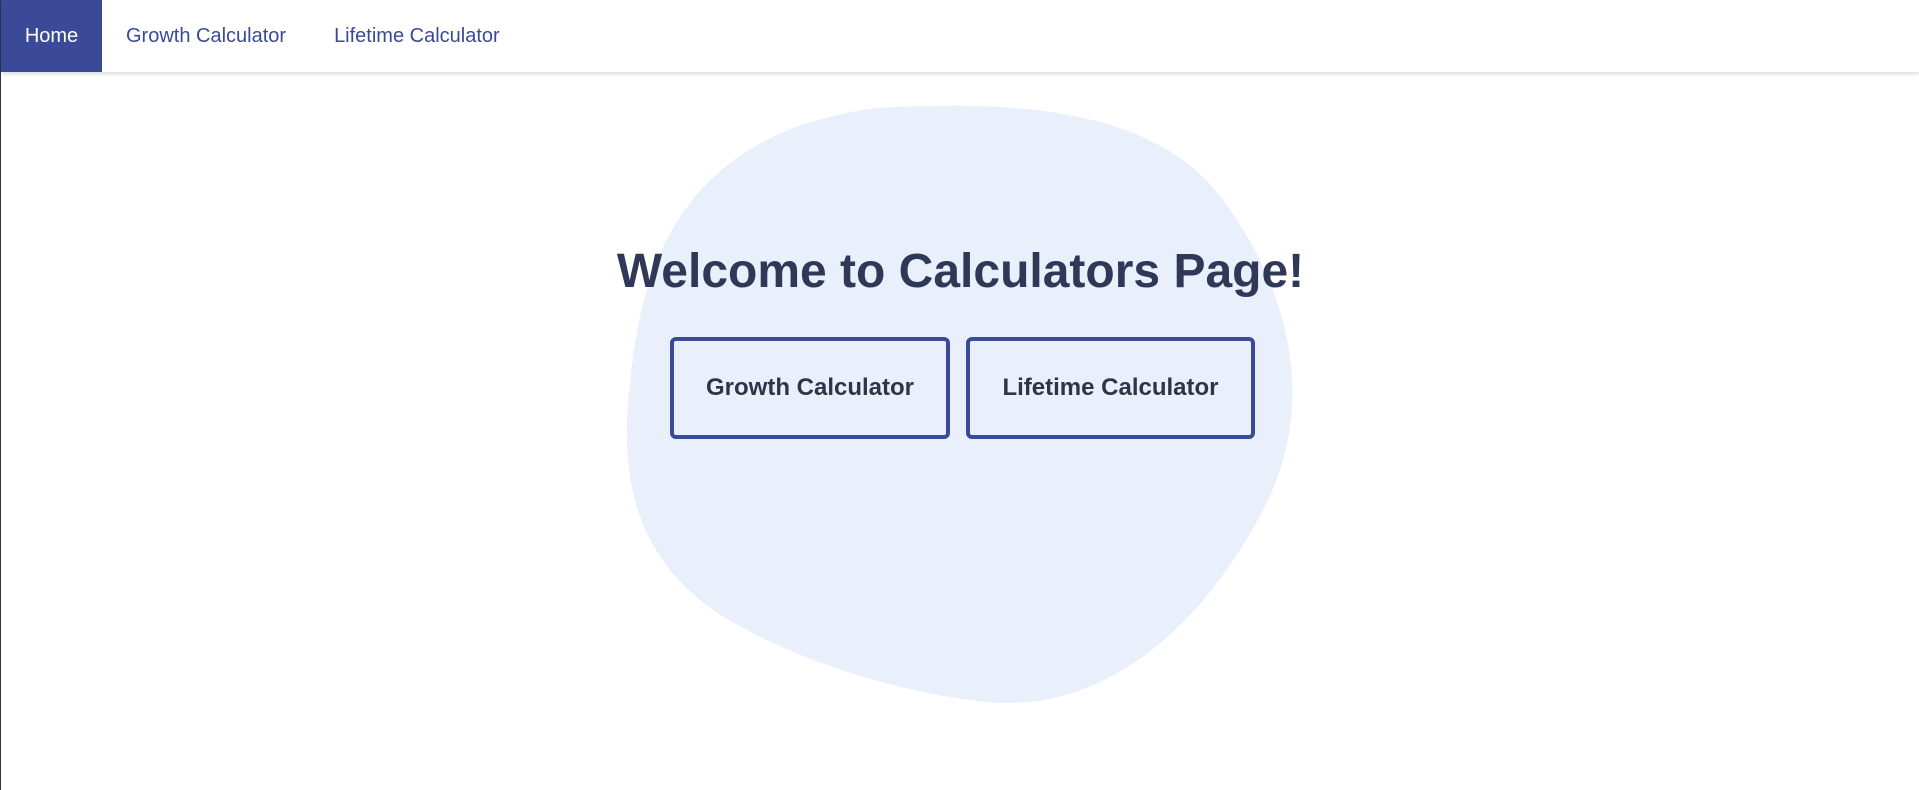 The height and width of the screenshot is (790, 1919). I want to click on page-title: Welcome to Calculators Page!, so click(960, 271).